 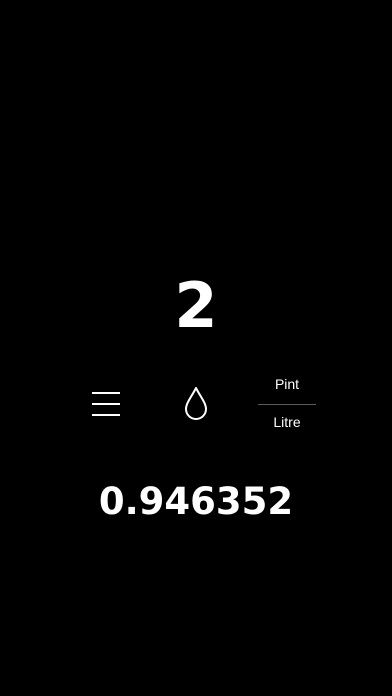 I want to click on result-value-display: 0.946352, so click(x=196, y=501).